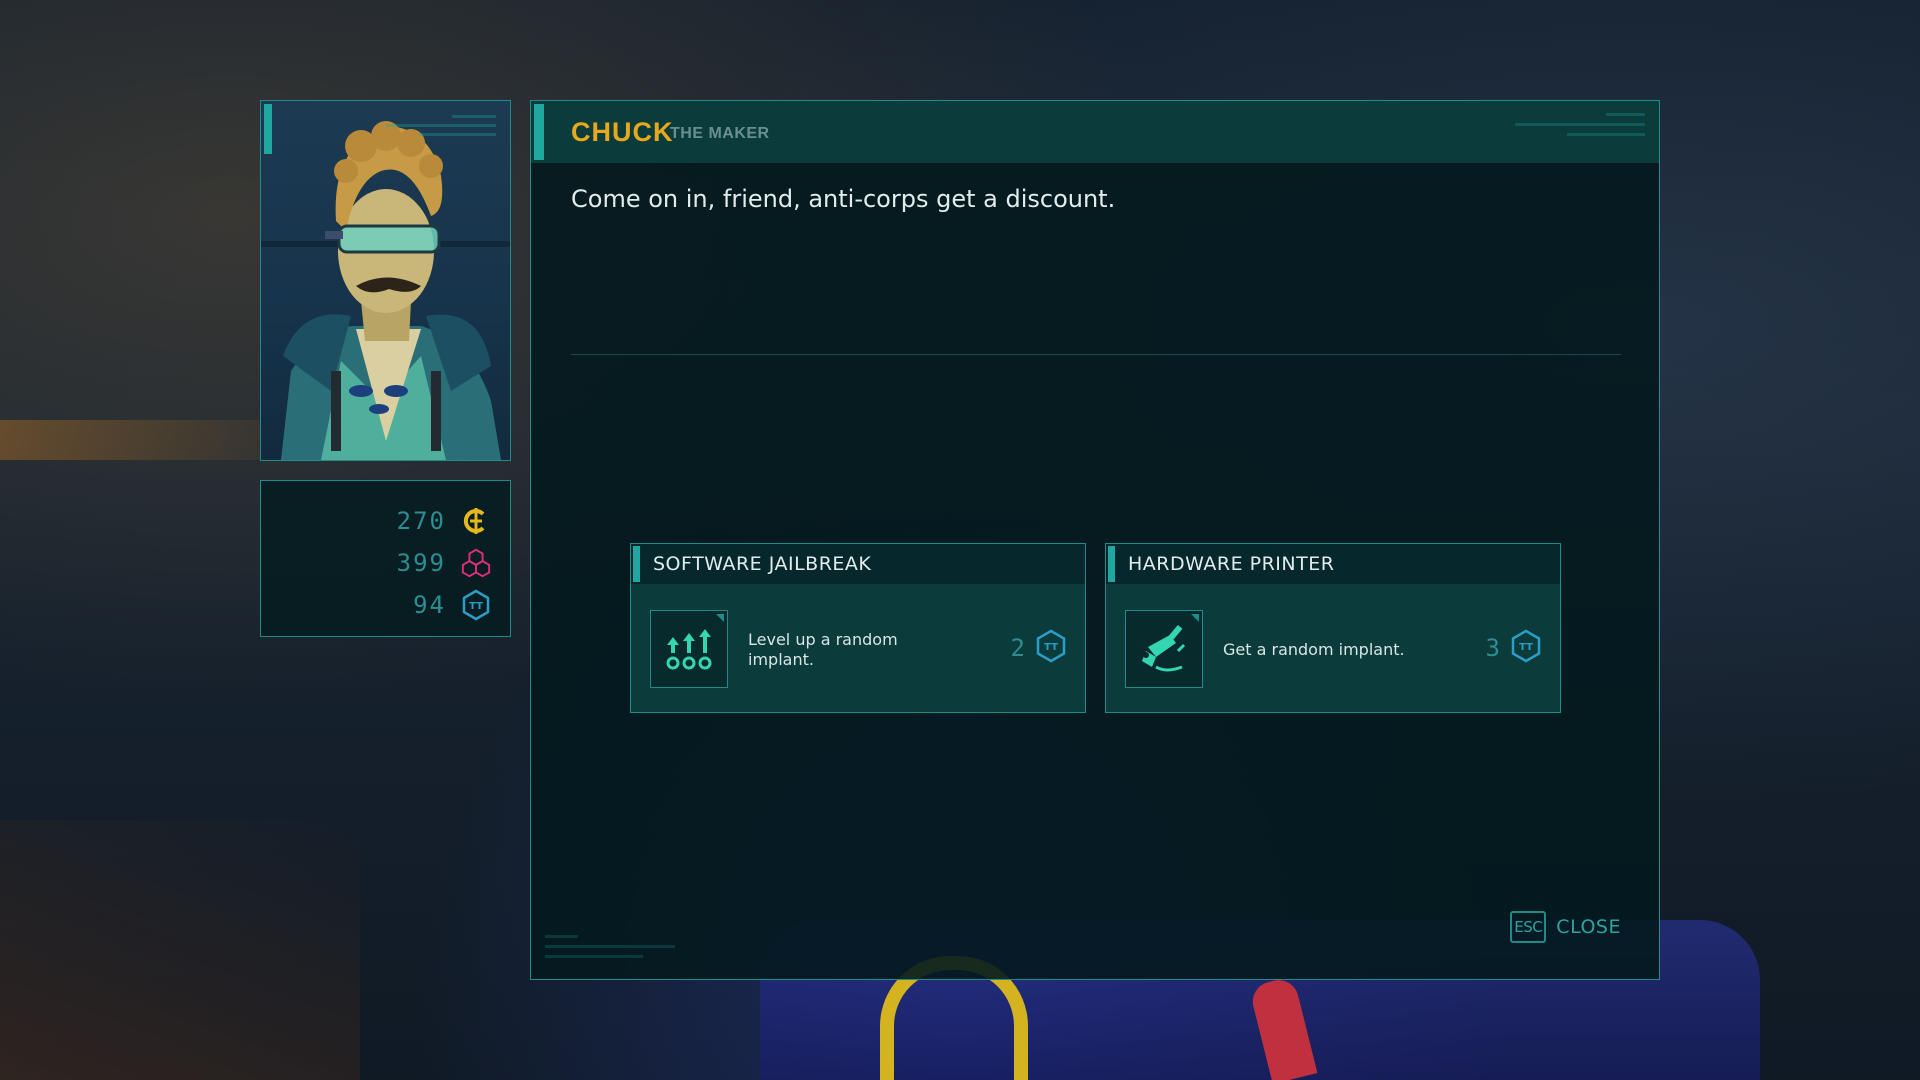 The width and height of the screenshot is (1920, 1080). I want to click on close-button: ESC CLOSE, so click(1565, 927).